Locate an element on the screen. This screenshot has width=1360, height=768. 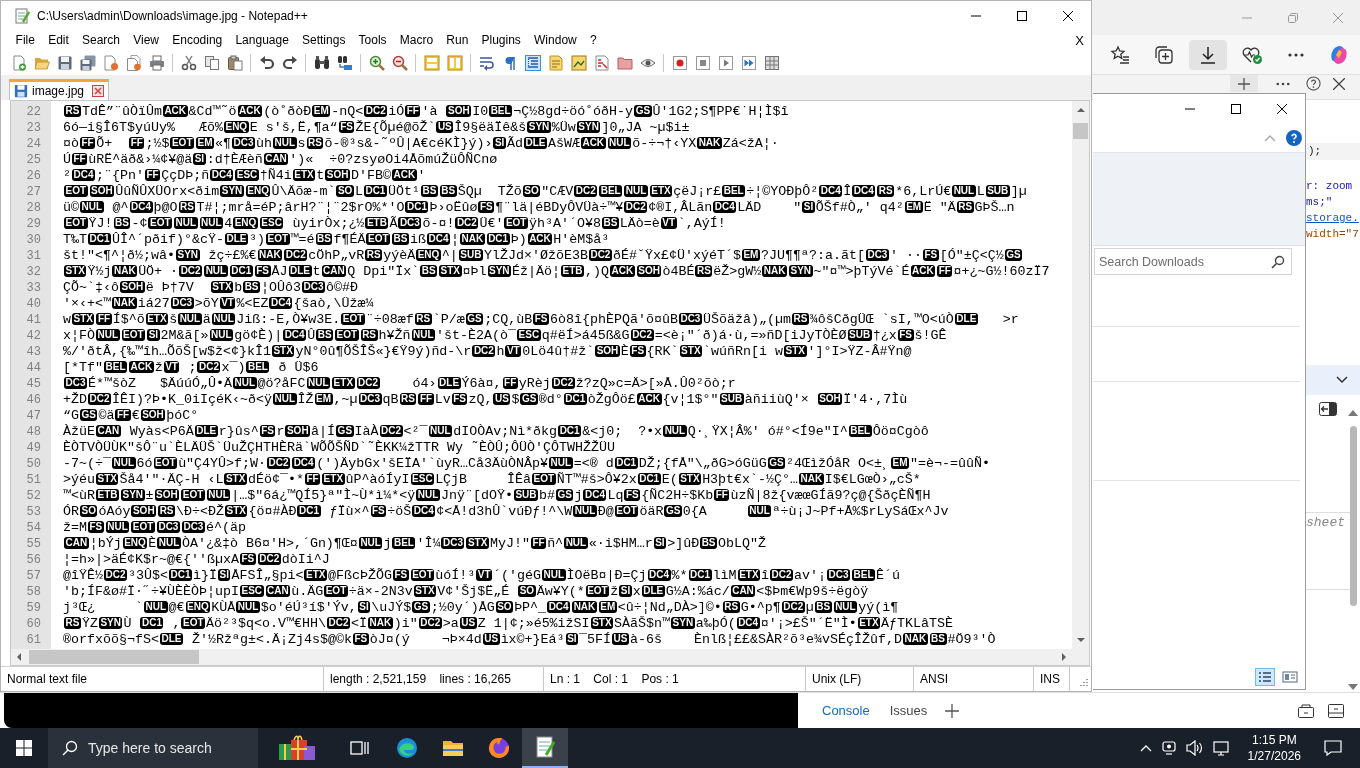
speaker-icon is located at coordinates (1194, 748).